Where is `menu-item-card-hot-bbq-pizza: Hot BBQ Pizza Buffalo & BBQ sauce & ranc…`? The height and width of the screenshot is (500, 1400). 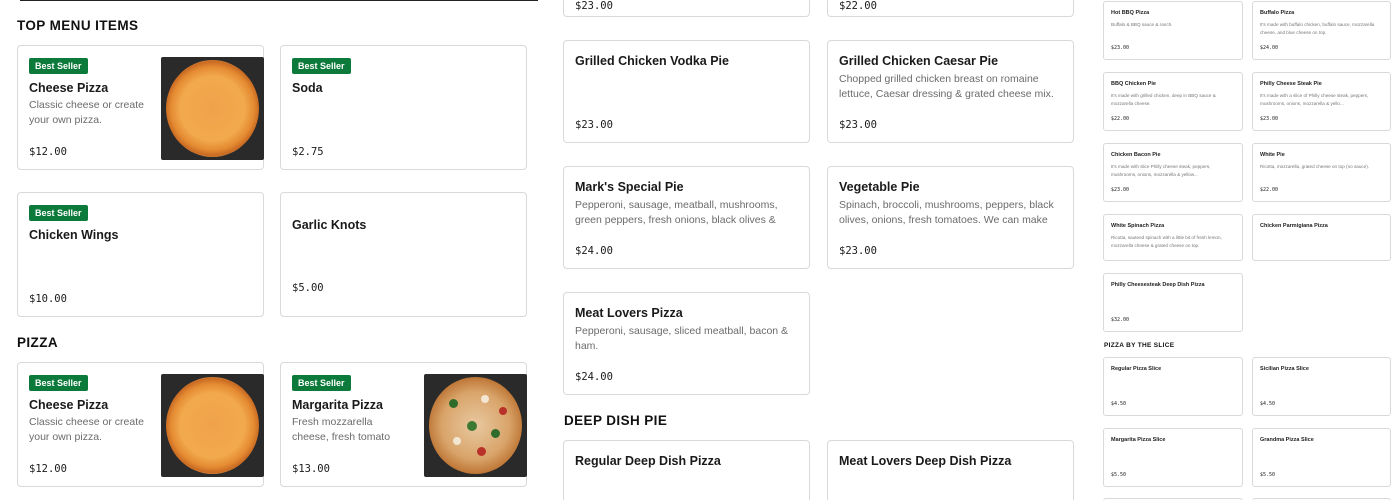
menu-item-card-hot-bbq-pizza: Hot BBQ Pizza Buffalo & BBQ sauce & ranc… is located at coordinates (1173, 30).